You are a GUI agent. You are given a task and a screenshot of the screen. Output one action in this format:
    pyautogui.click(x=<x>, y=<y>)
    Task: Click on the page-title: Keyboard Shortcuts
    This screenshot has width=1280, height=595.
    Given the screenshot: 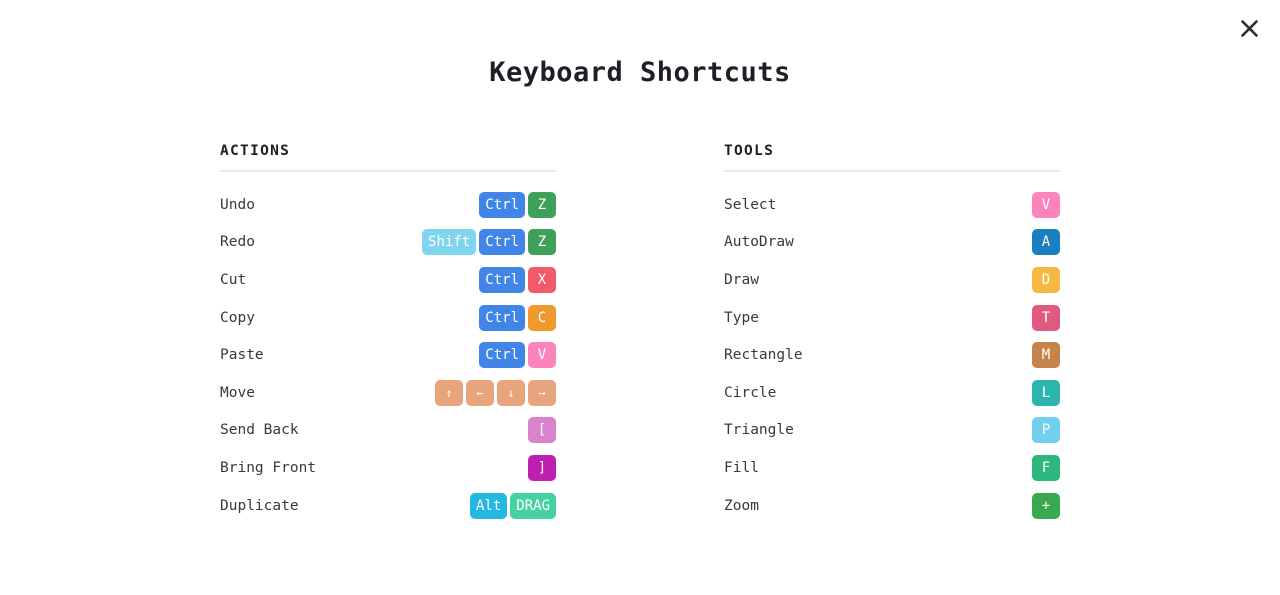 What is the action you would take?
    pyautogui.click(x=640, y=72)
    